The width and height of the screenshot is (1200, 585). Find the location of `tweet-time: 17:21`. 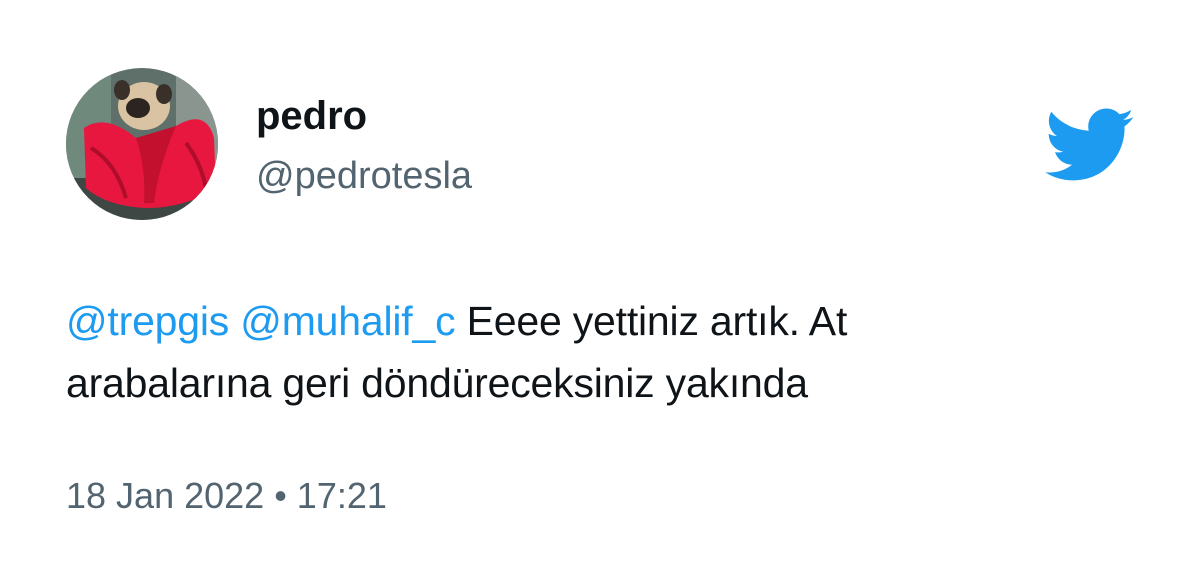

tweet-time: 17:21 is located at coordinates (341, 495).